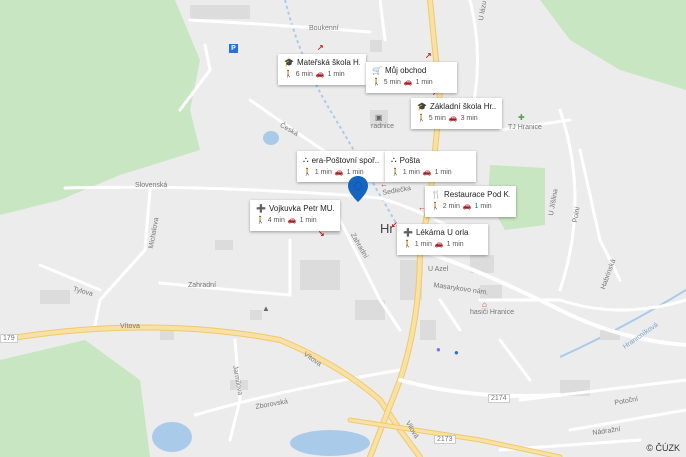 The image size is (686, 457). I want to click on walk-time: 4 min, so click(276, 220).